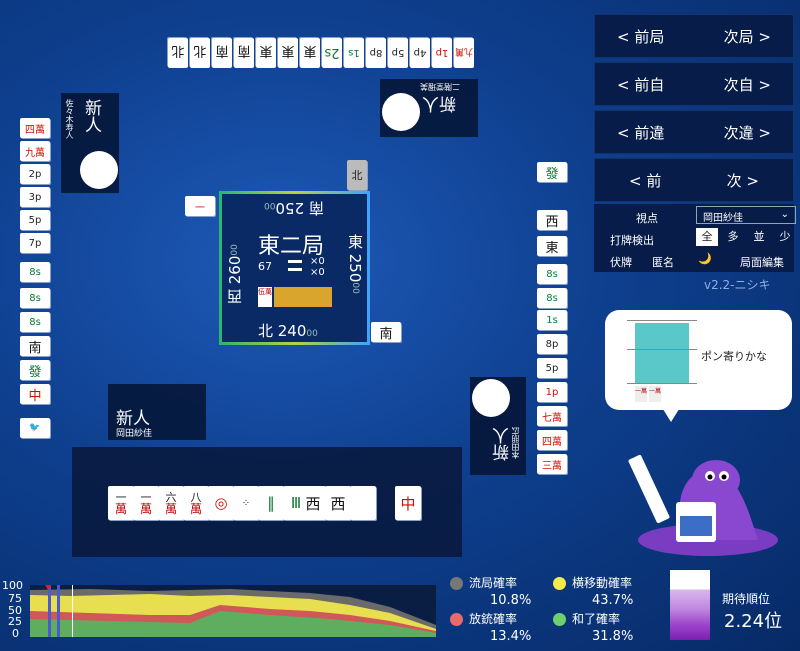  What do you see at coordinates (640, 36) in the screenshot?
I see `prev-round-button: < 前局` at bounding box center [640, 36].